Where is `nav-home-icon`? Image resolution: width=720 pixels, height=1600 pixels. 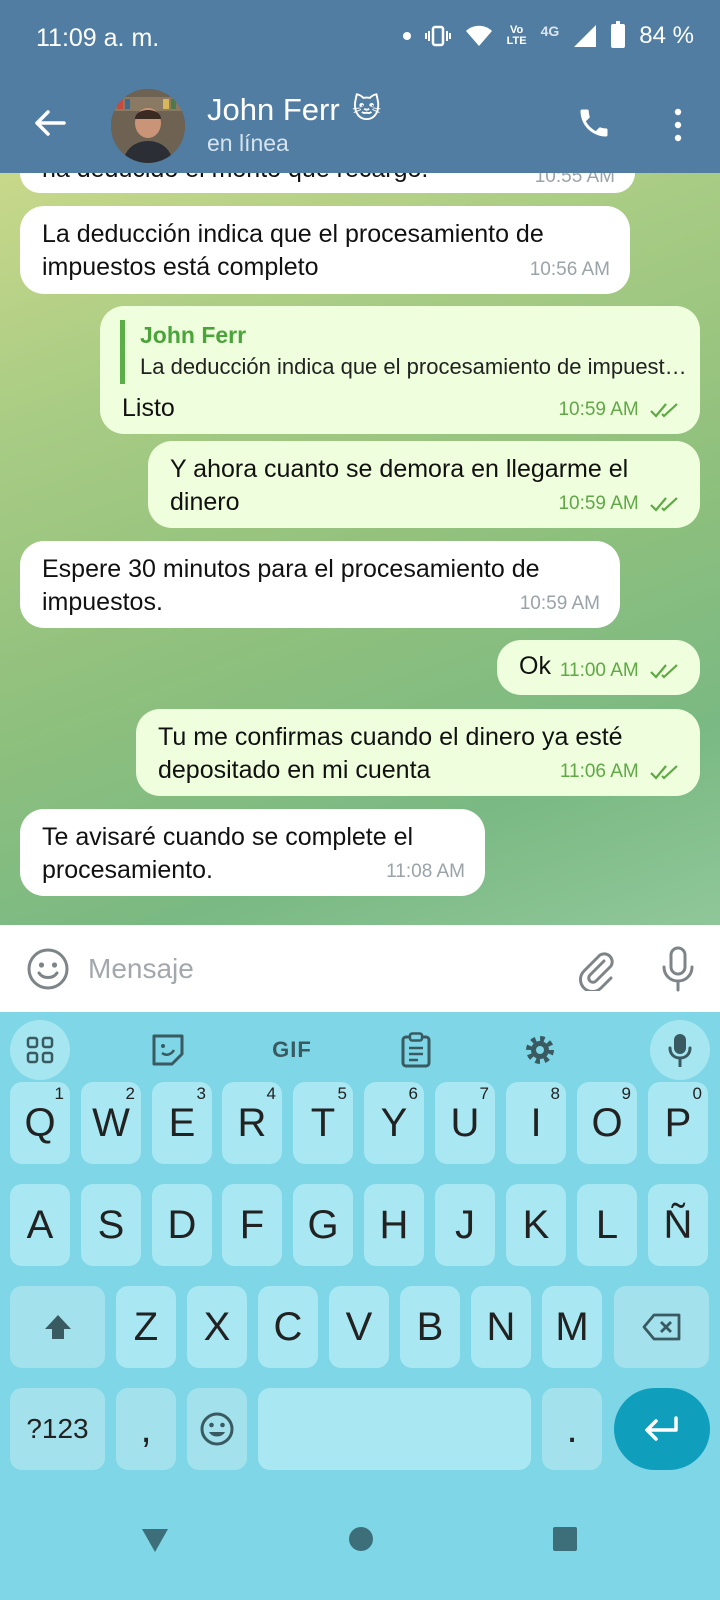
nav-home-icon is located at coordinates (361, 1539).